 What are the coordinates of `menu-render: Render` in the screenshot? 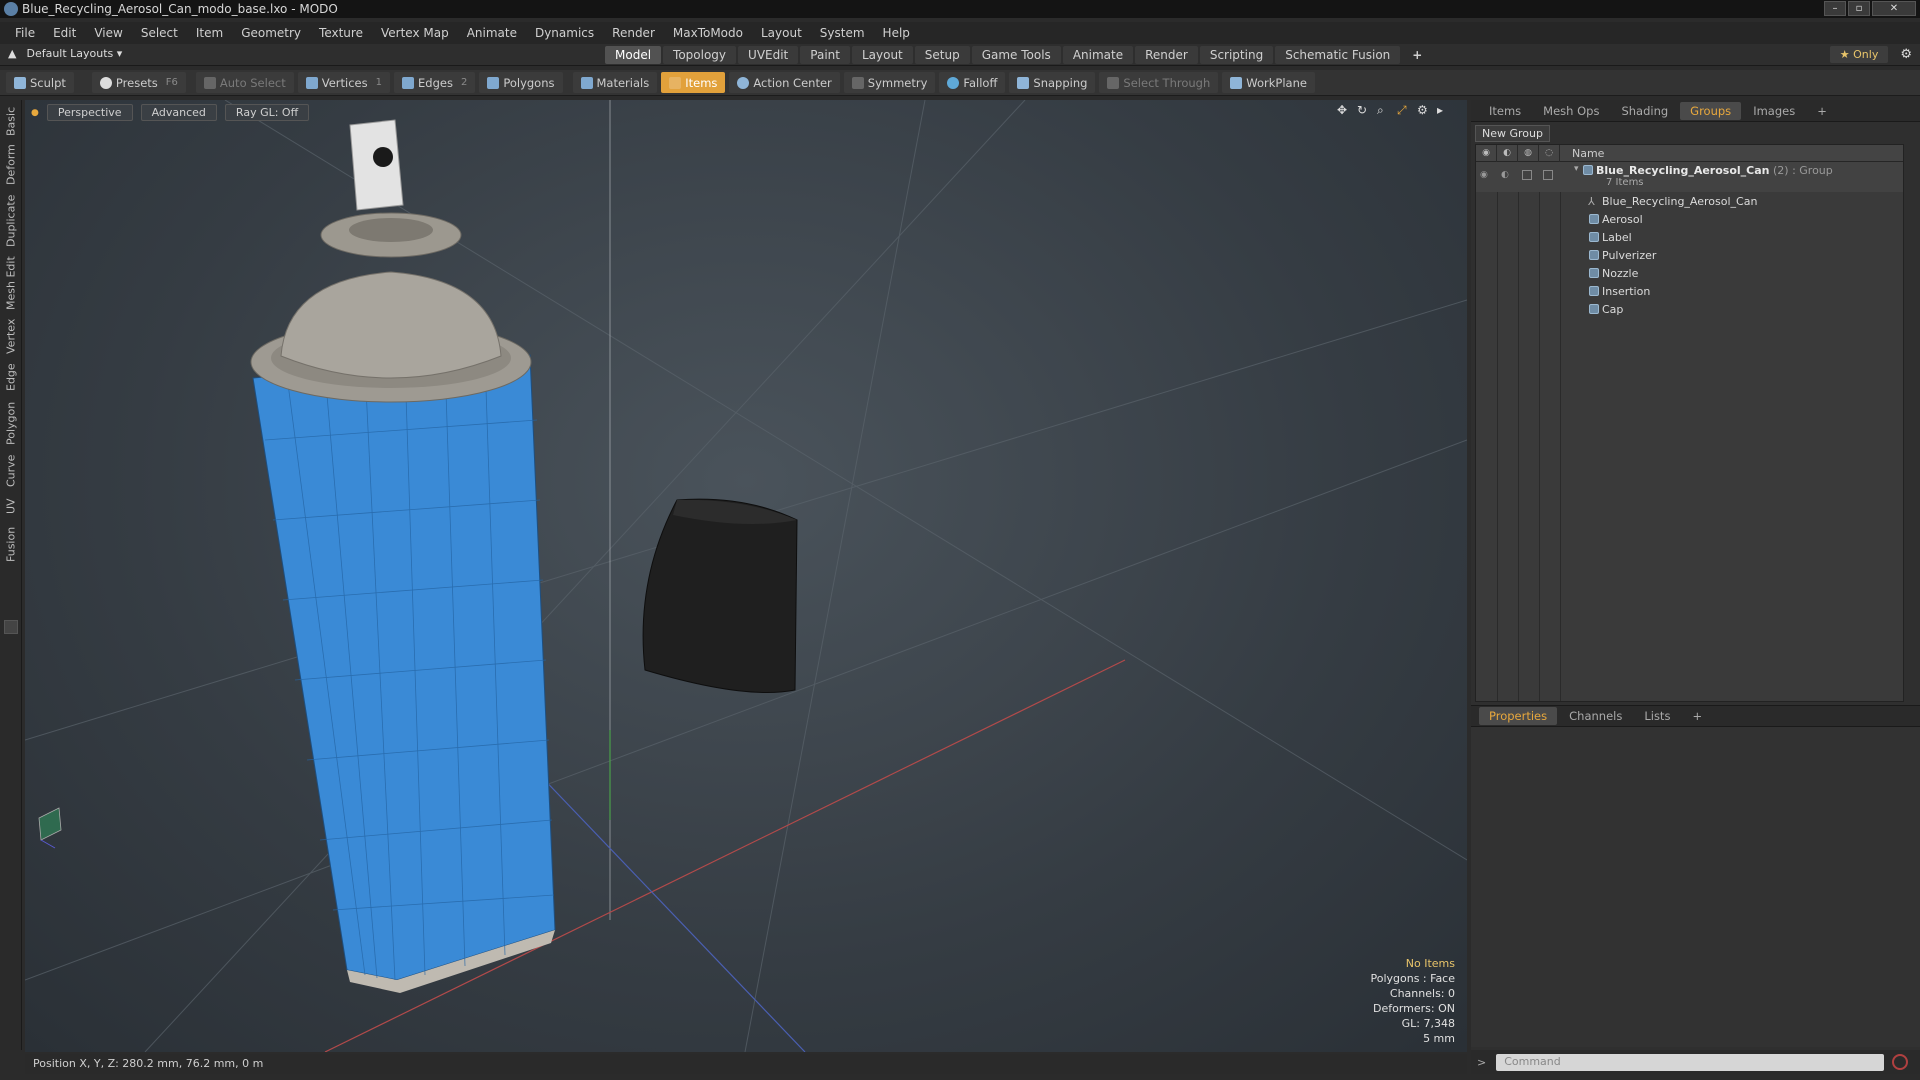 It's located at (633, 33).